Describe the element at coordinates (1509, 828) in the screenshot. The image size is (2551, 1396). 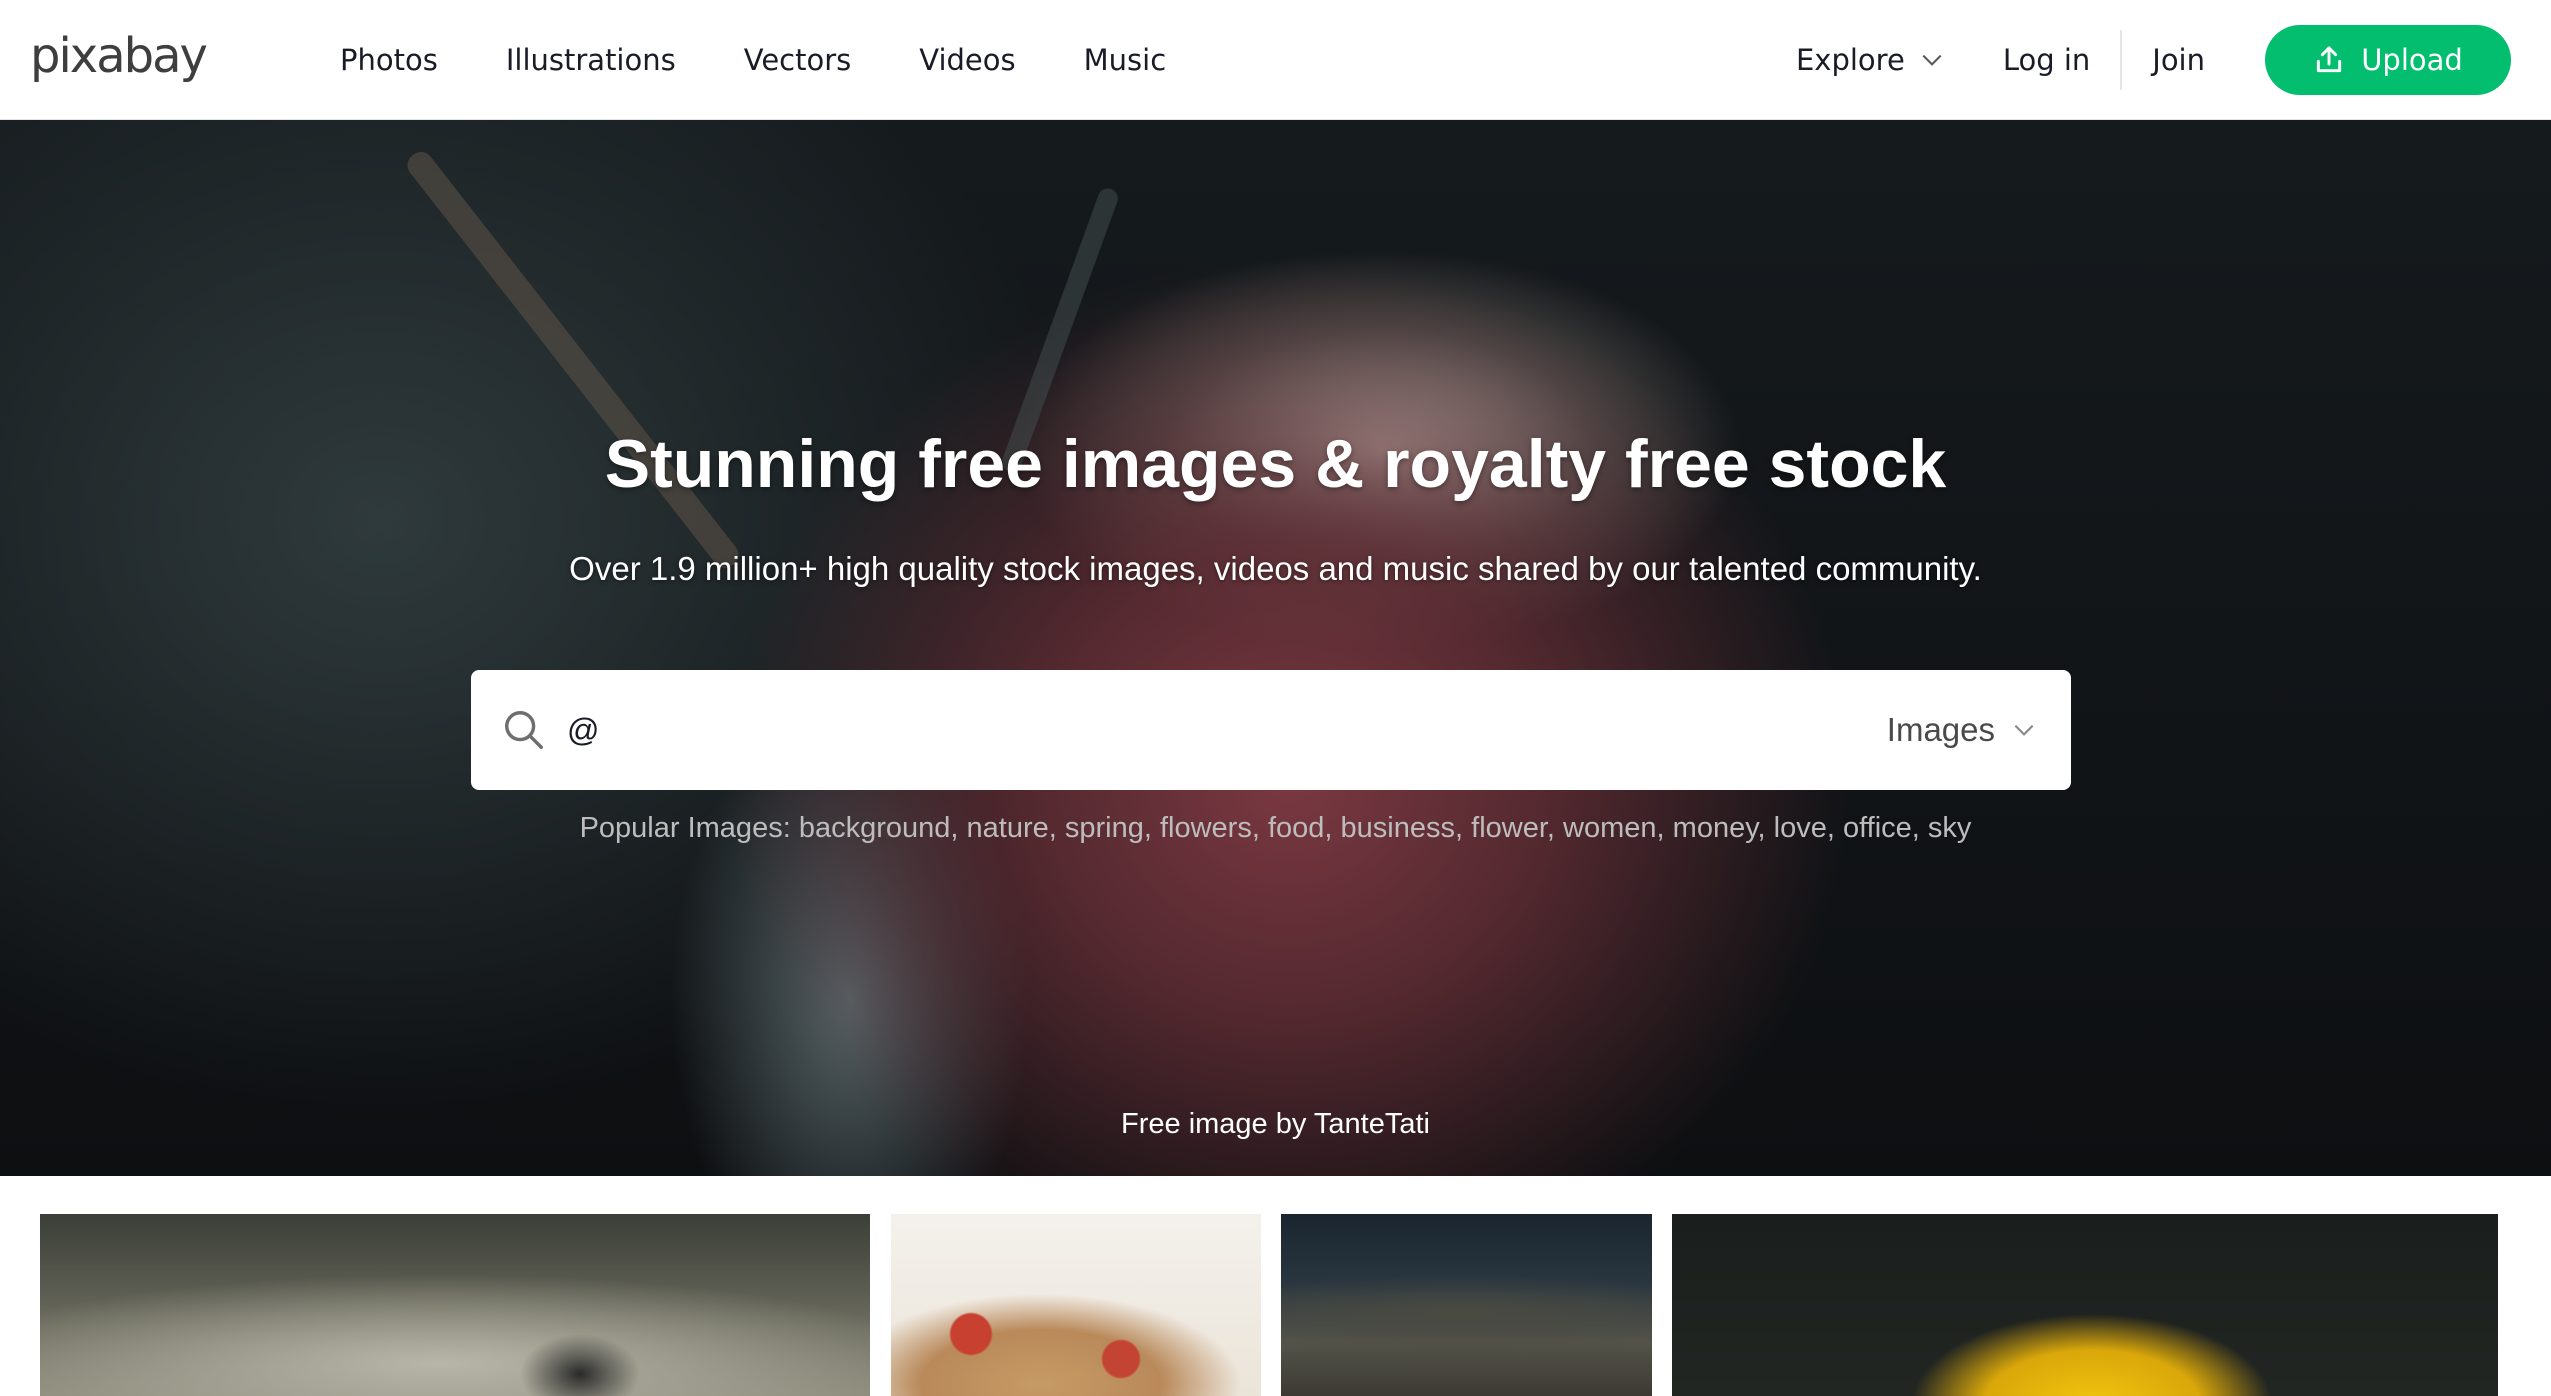
I see `popular-tag: flower` at that location.